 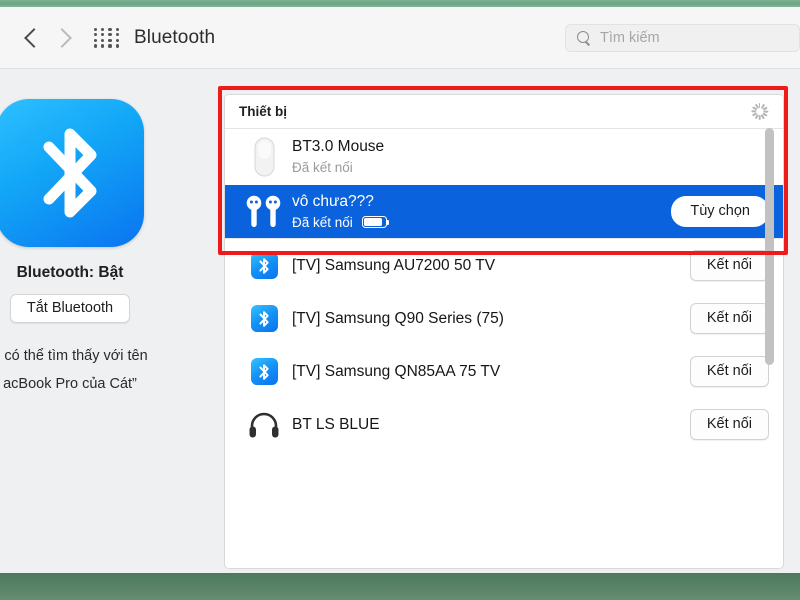 What do you see at coordinates (33, 38) in the screenshot?
I see `chevron-left-icon` at bounding box center [33, 38].